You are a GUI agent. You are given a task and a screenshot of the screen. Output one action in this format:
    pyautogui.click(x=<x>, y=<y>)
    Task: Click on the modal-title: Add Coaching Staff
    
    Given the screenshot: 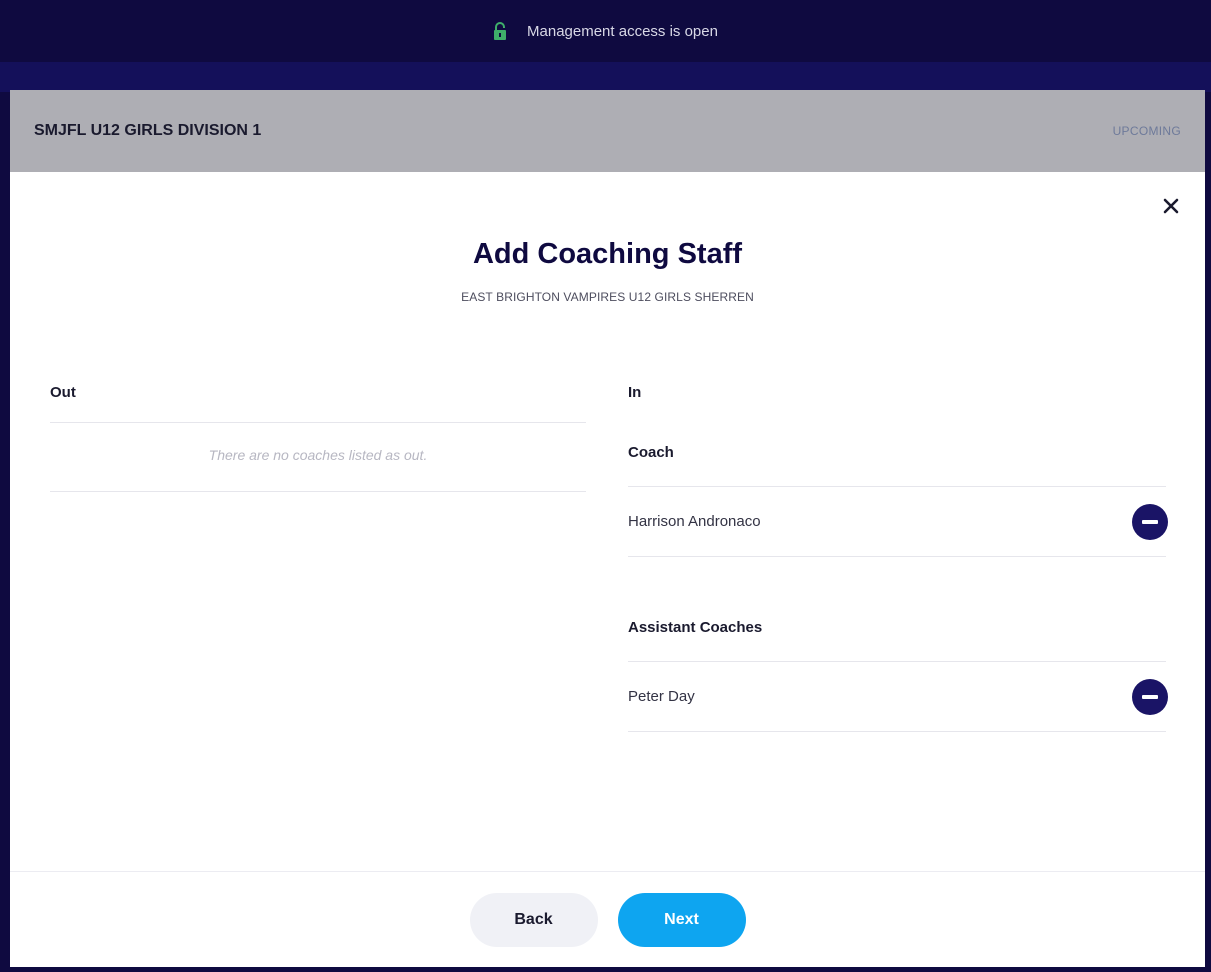 What is the action you would take?
    pyautogui.click(x=607, y=254)
    